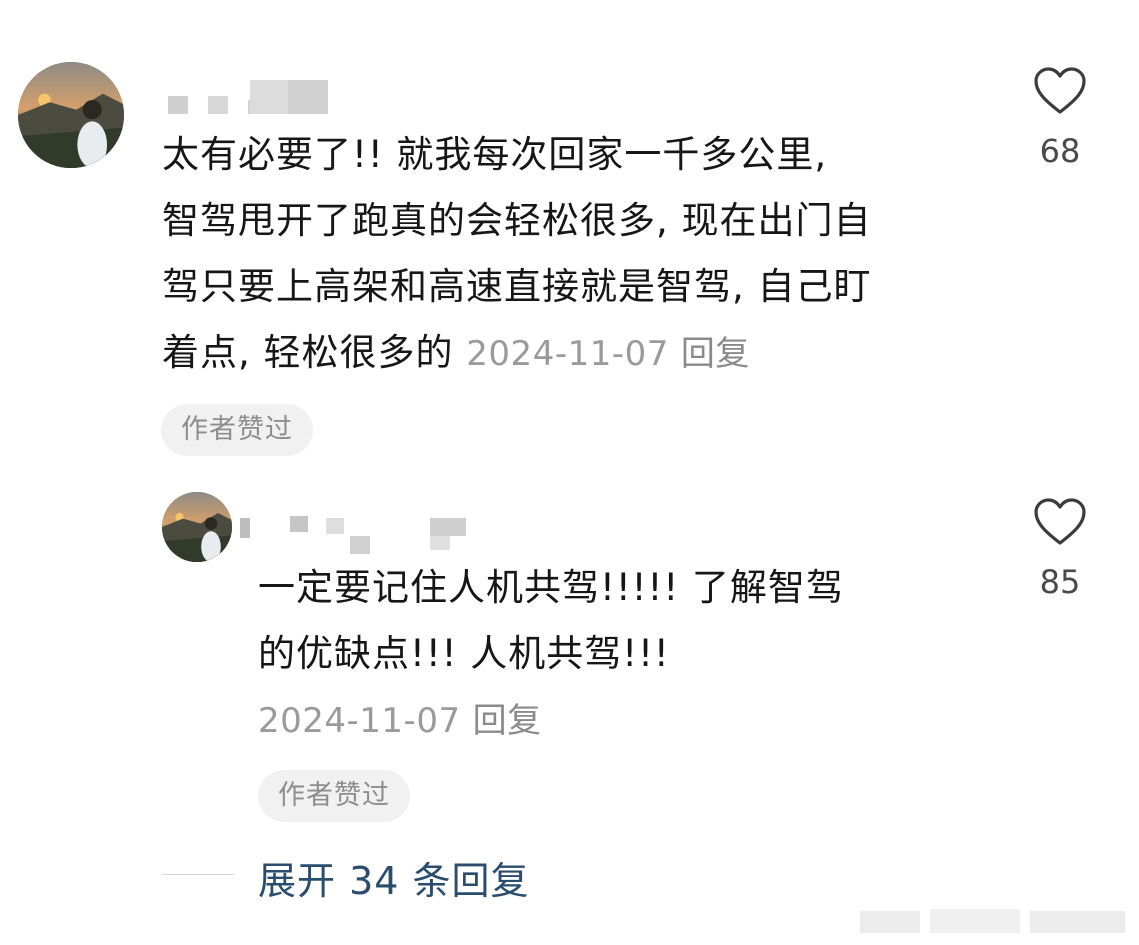  Describe the element at coordinates (464, 653) in the screenshot. I see `reply-line: 的优缺点!!! 人机共驾!!!` at that location.